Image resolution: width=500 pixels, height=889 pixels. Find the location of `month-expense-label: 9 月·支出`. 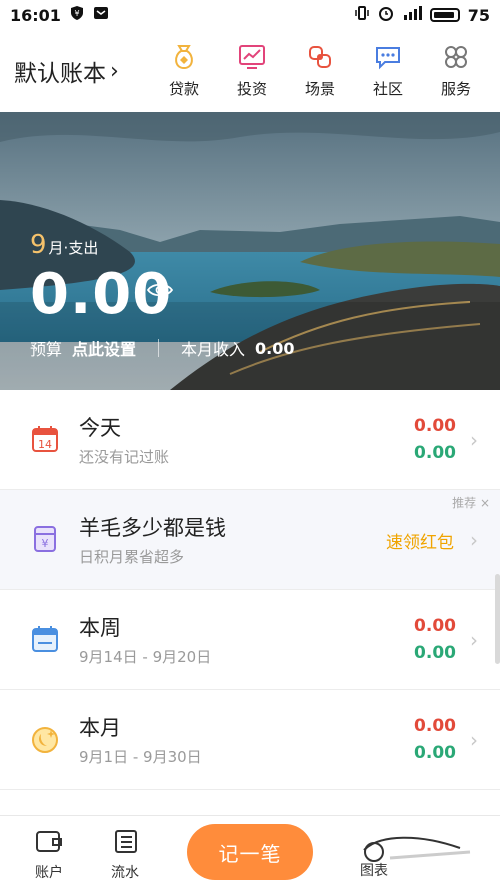

month-expense-label: 9 月·支出 is located at coordinates (64, 245).